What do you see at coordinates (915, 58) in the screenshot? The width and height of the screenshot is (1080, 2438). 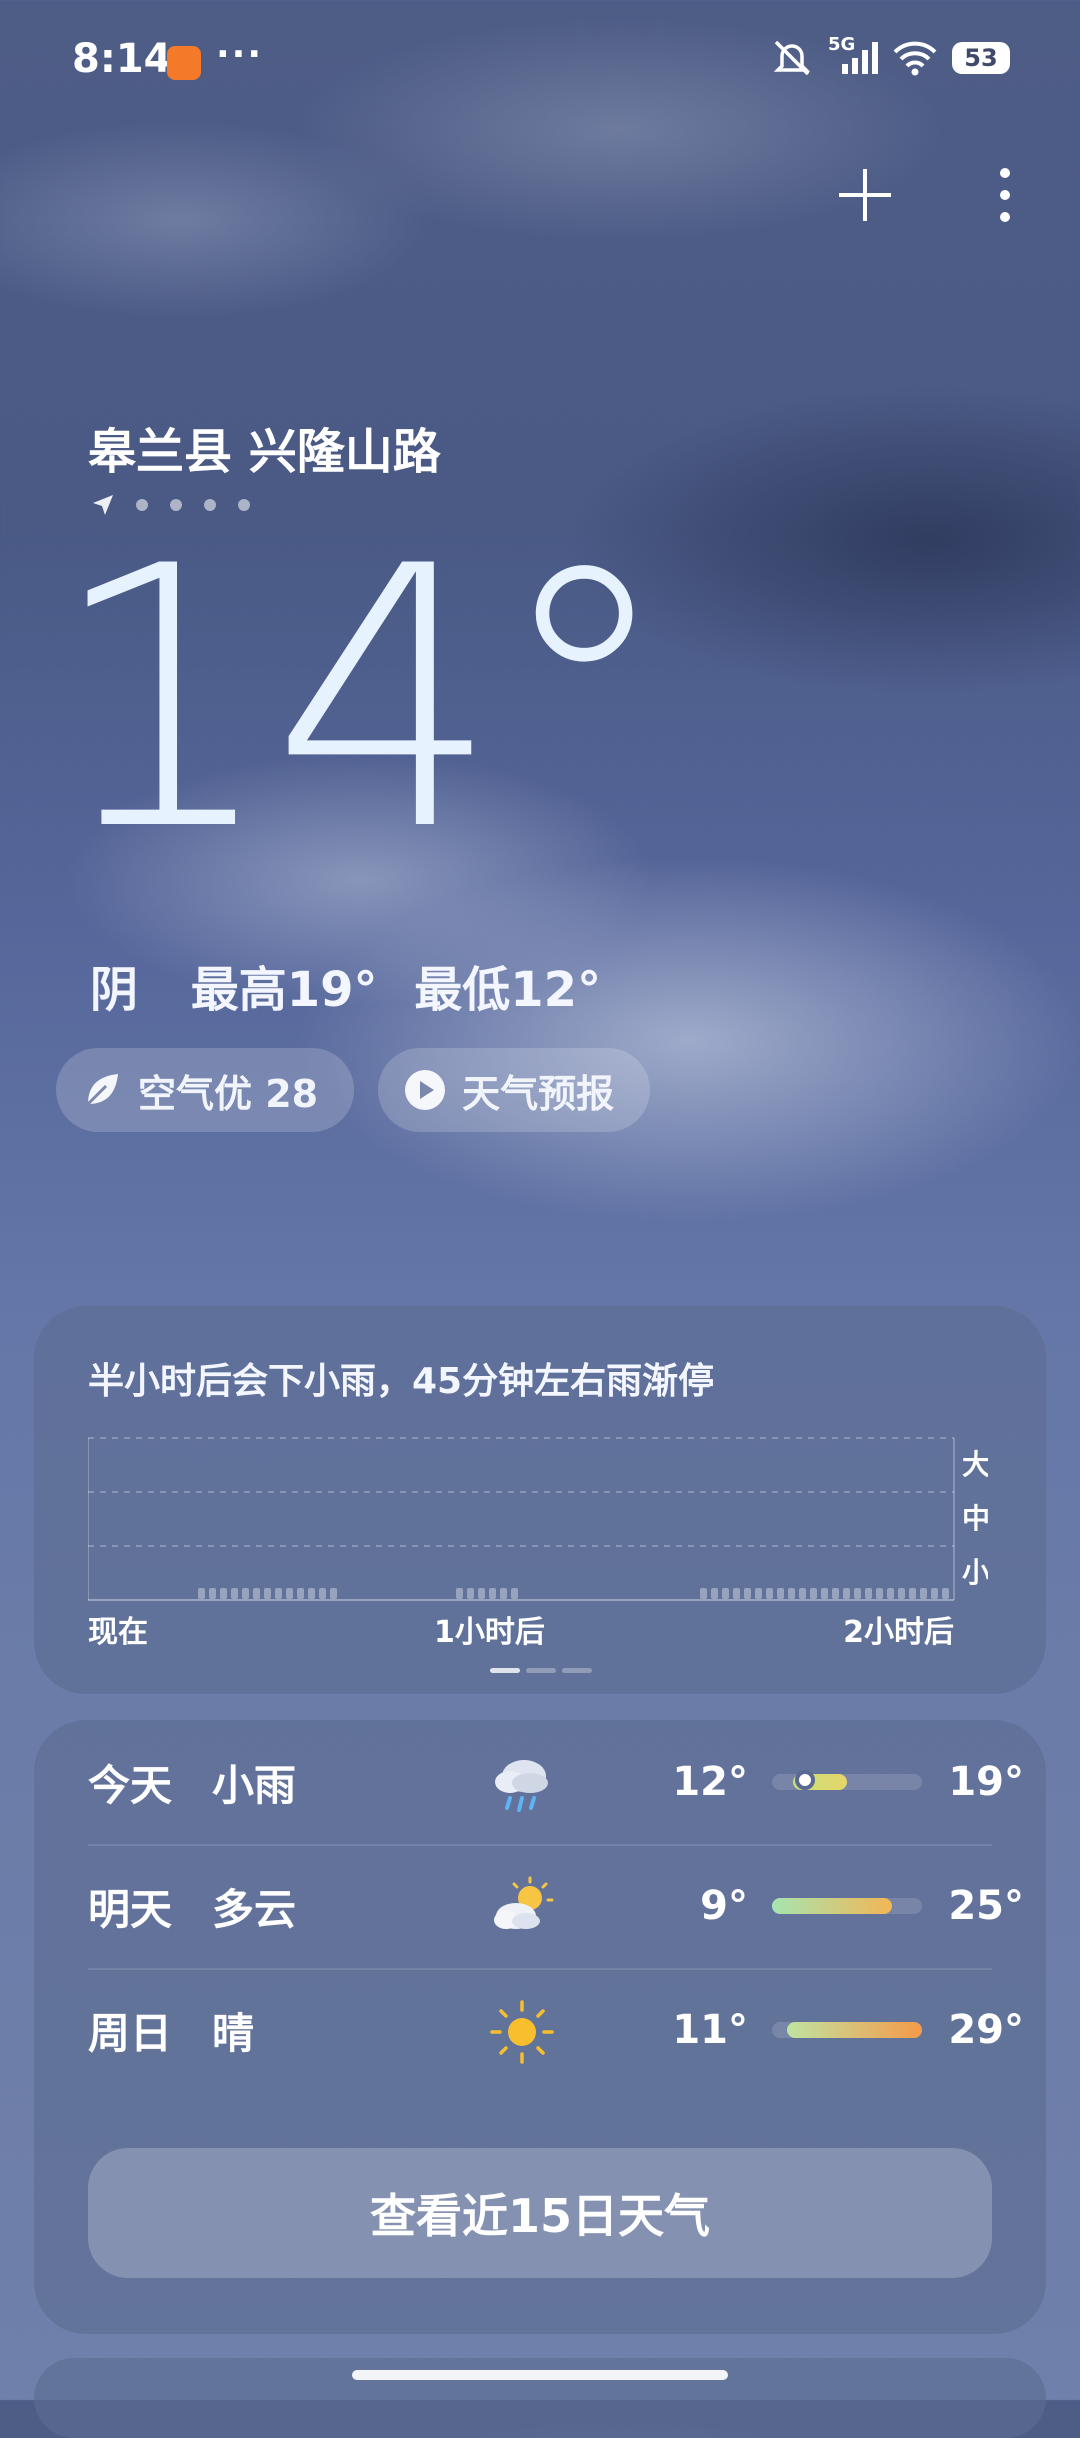 I see `wifi-icon` at bounding box center [915, 58].